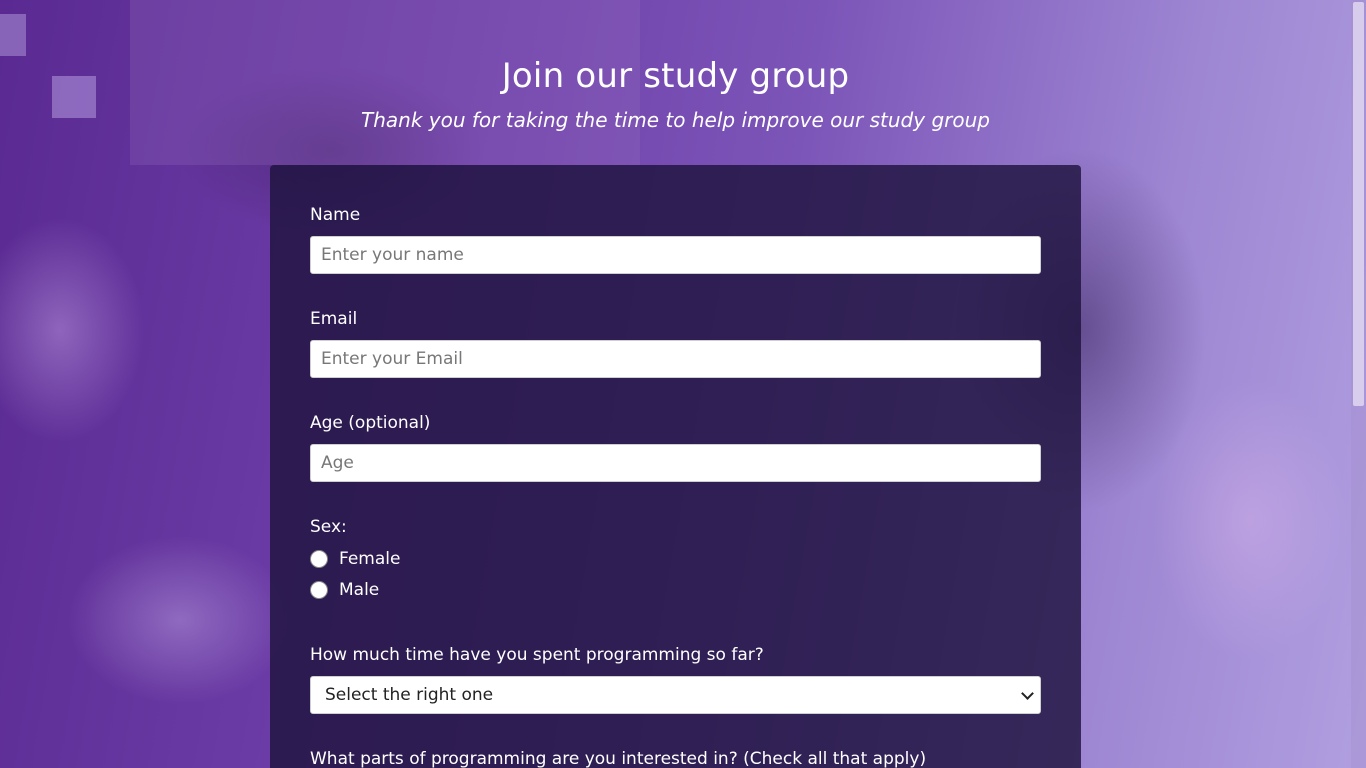 This screenshot has width=1366, height=768. Describe the element at coordinates (675, 695) in the screenshot. I see `experience-select: Select the right one` at that location.